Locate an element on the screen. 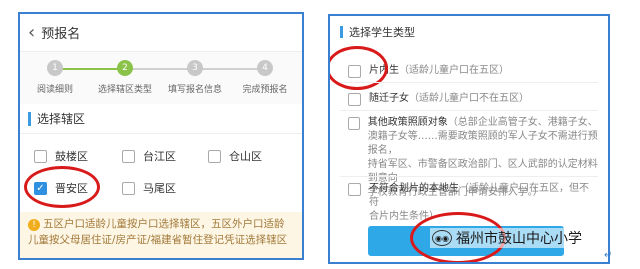 The width and height of the screenshot is (640, 269). step-2: 2 选择辖区类型 is located at coordinates (125, 77).